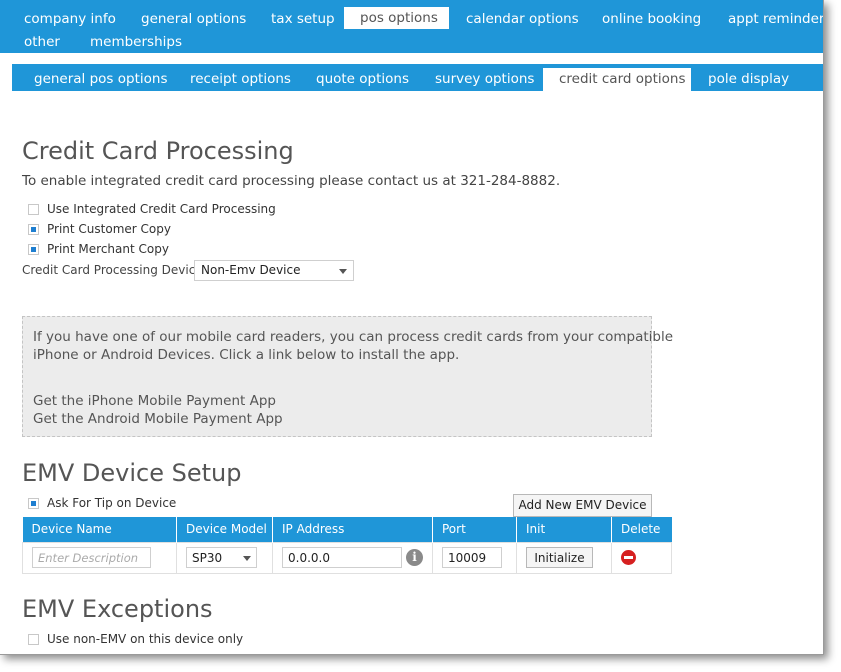 This screenshot has height=672, width=841. What do you see at coordinates (33, 249) in the screenshot?
I see `print-merchant-copy-checkbox` at bounding box center [33, 249].